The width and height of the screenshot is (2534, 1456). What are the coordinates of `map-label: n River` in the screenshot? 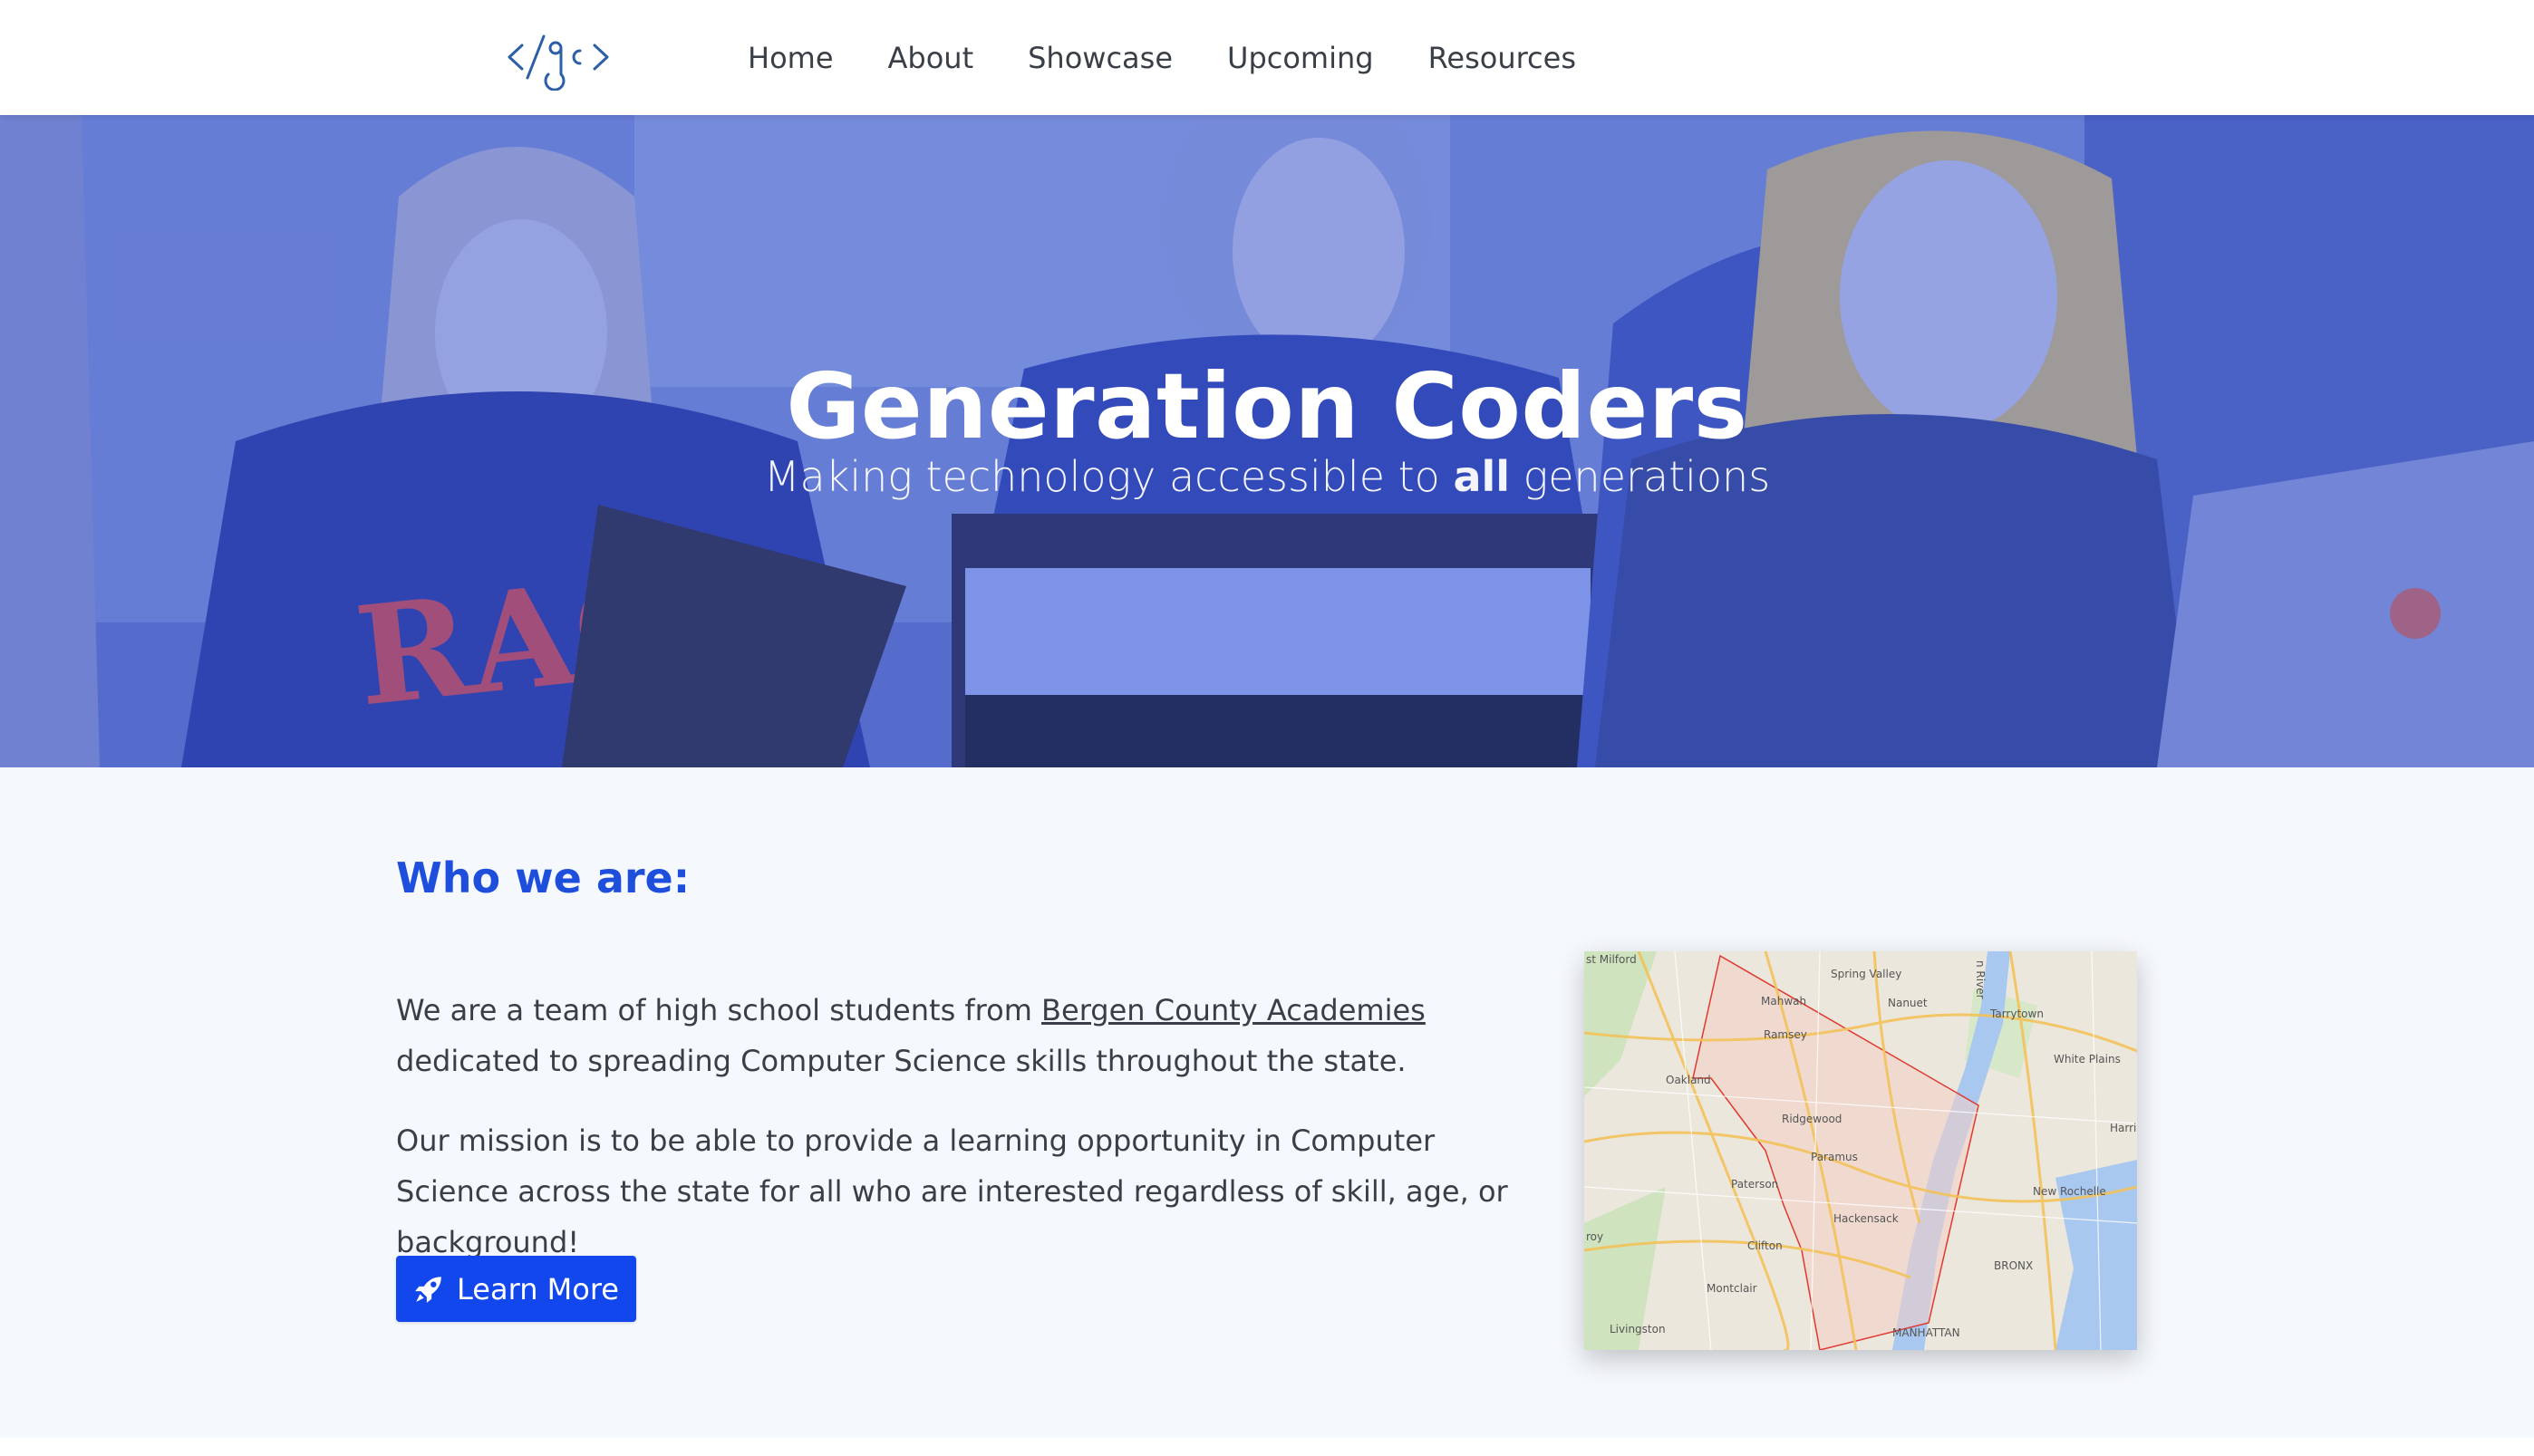 It's located at (1980, 980).